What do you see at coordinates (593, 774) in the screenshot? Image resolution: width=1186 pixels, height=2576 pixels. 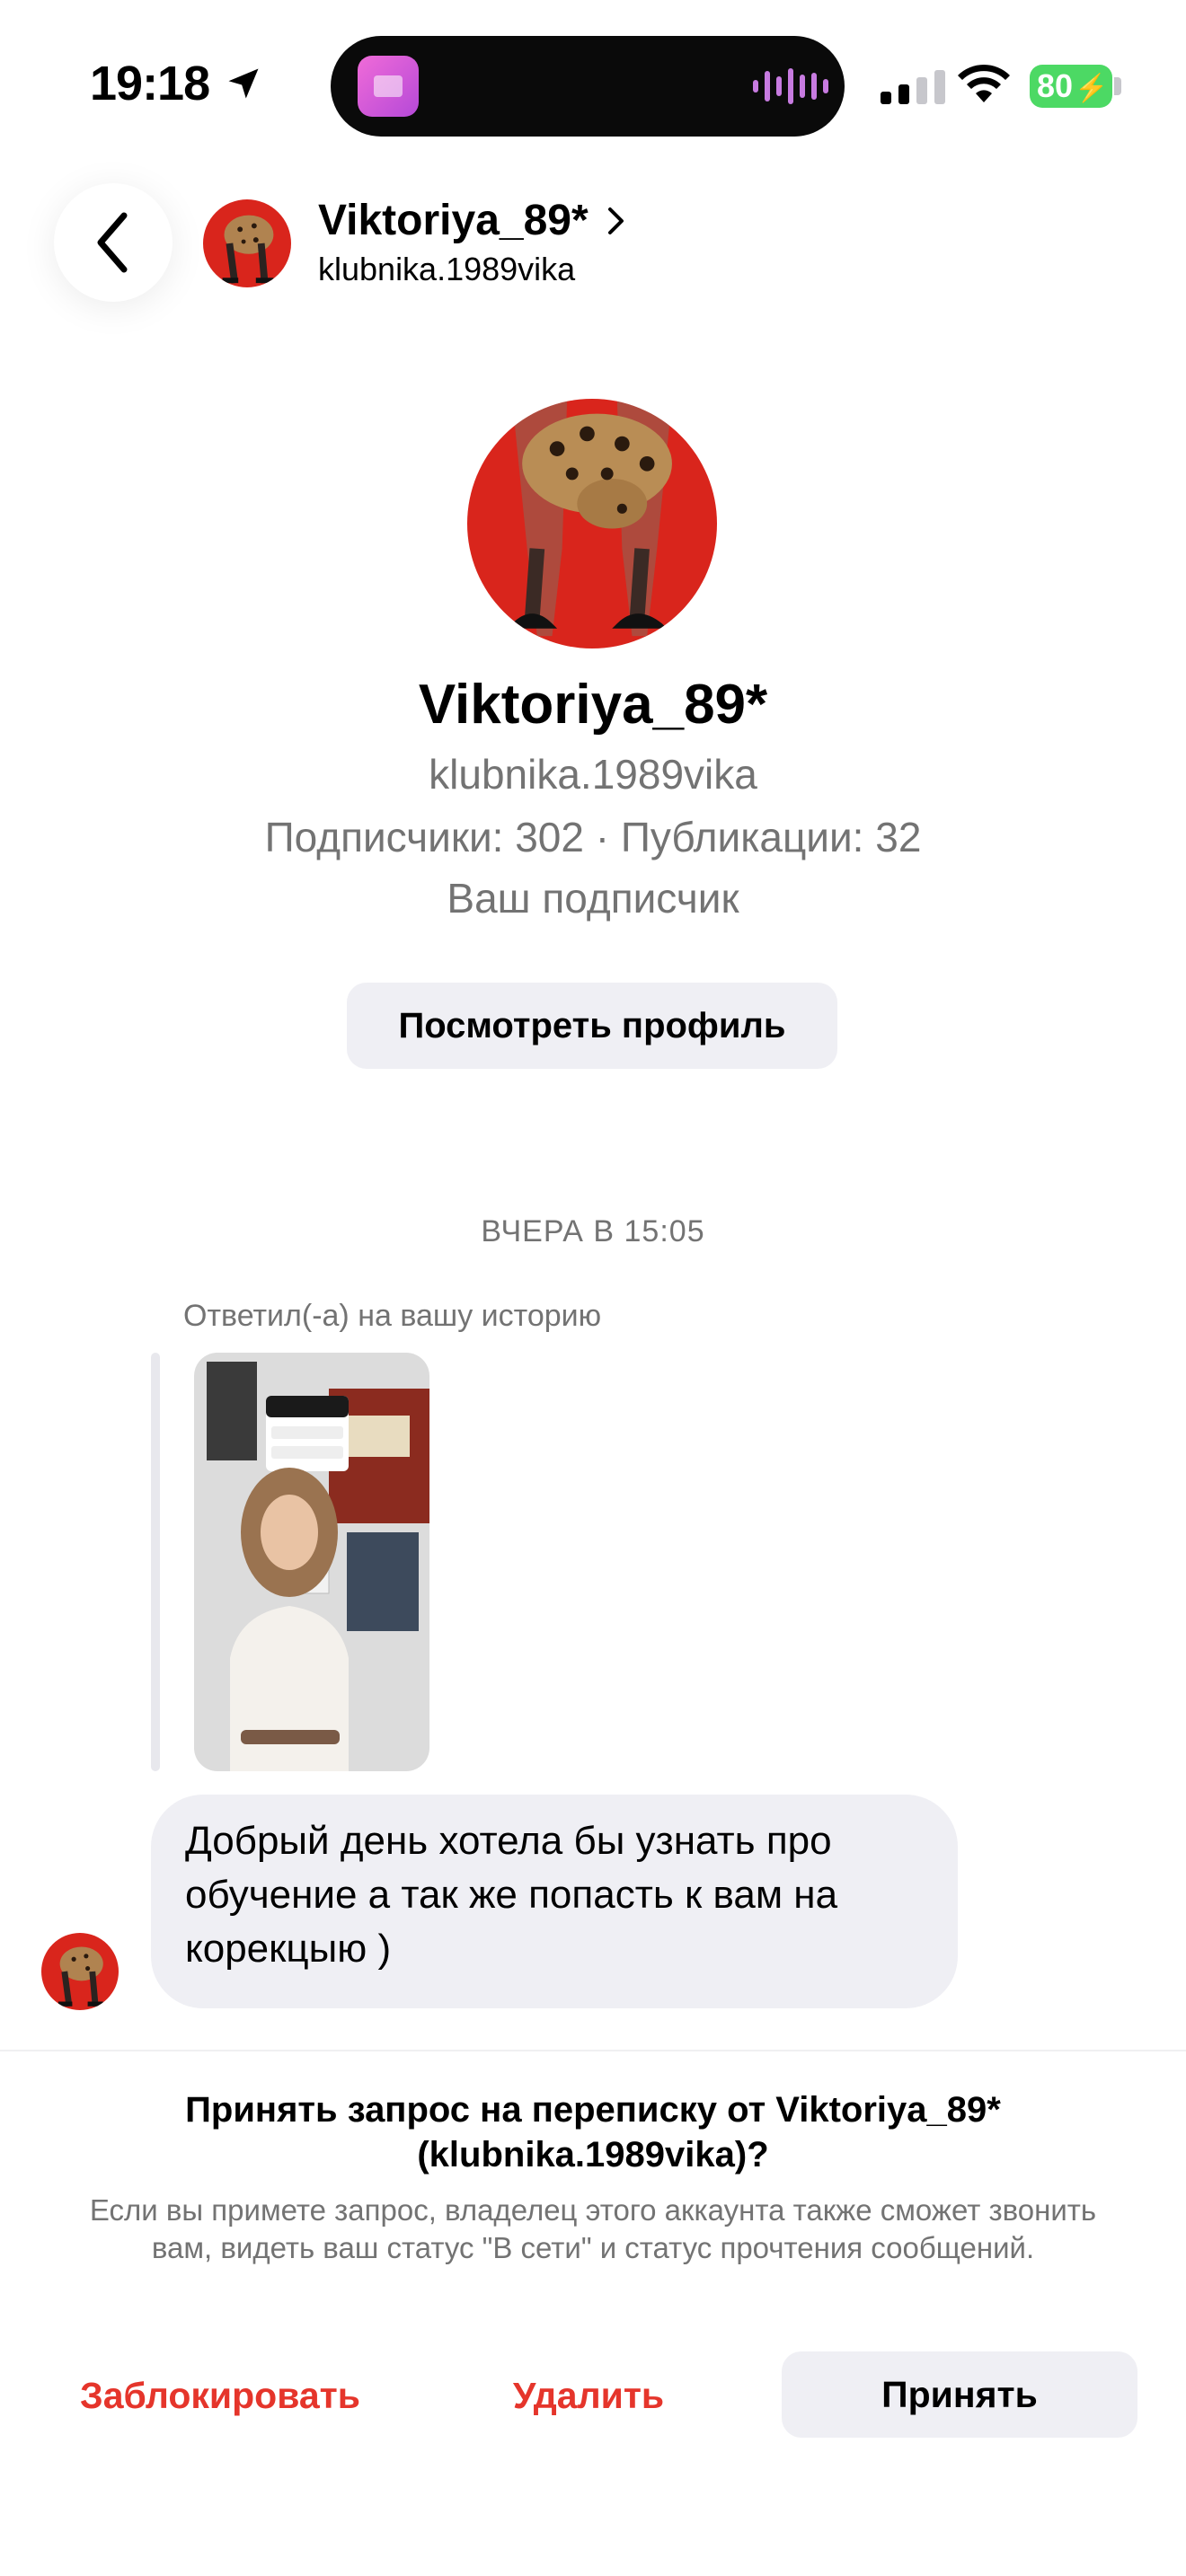 I see `profile-username: klubnika.1989vika` at bounding box center [593, 774].